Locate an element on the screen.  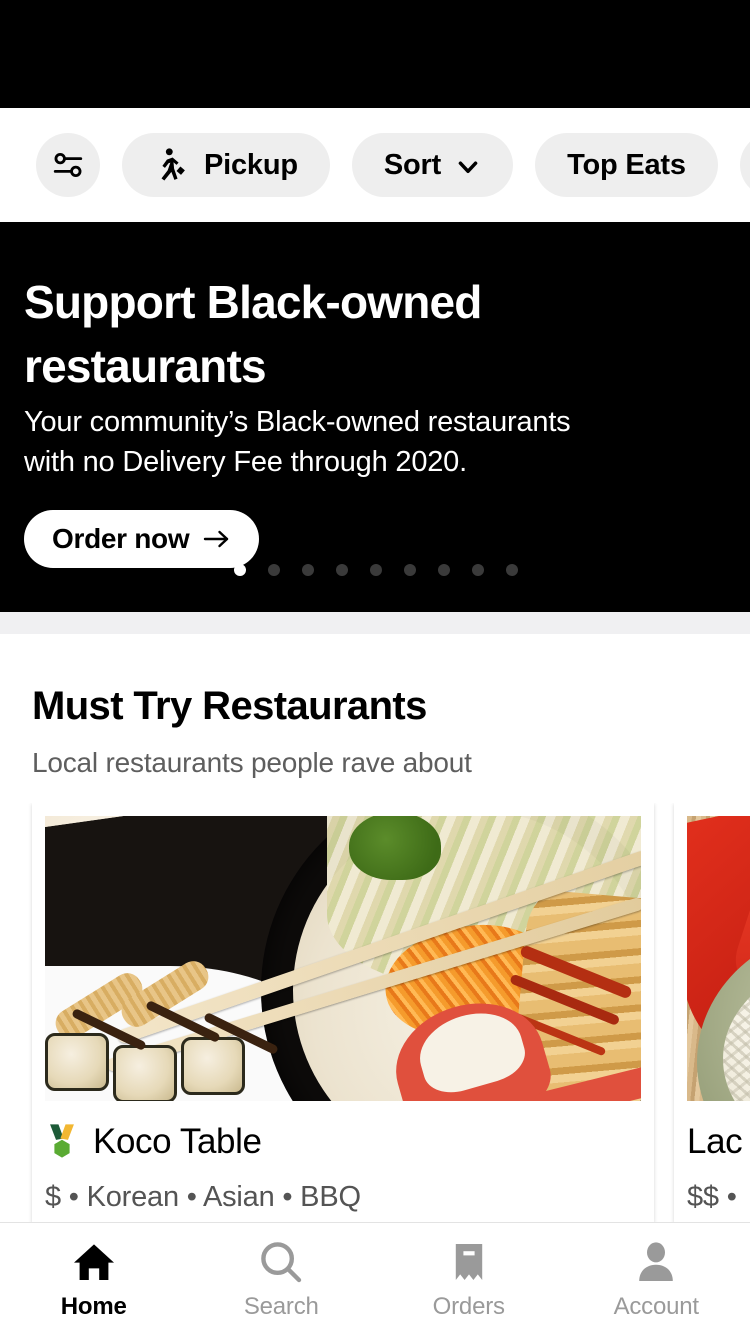
tab-orders: Orders is located at coordinates (469, 1278).